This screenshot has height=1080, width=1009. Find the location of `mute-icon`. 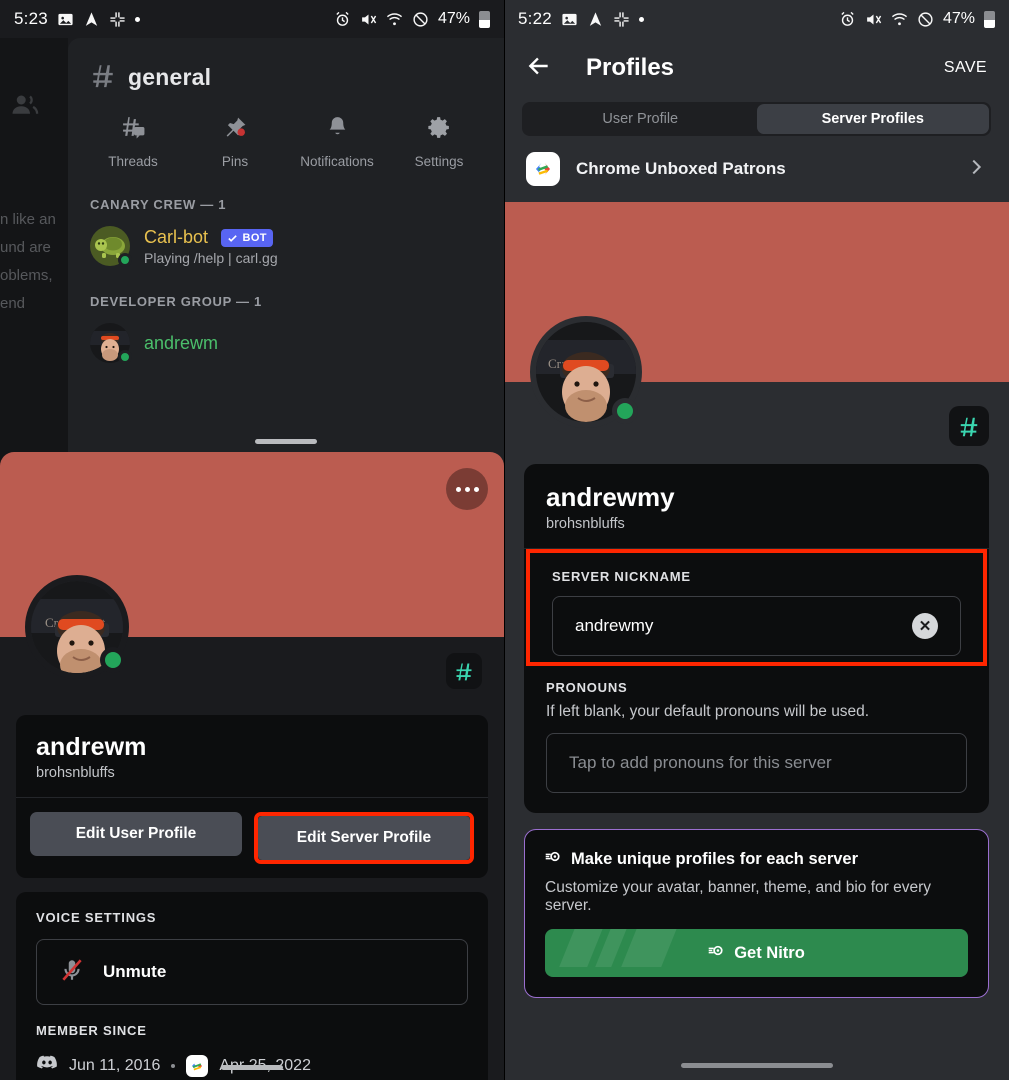

mute-icon is located at coordinates (873, 19).